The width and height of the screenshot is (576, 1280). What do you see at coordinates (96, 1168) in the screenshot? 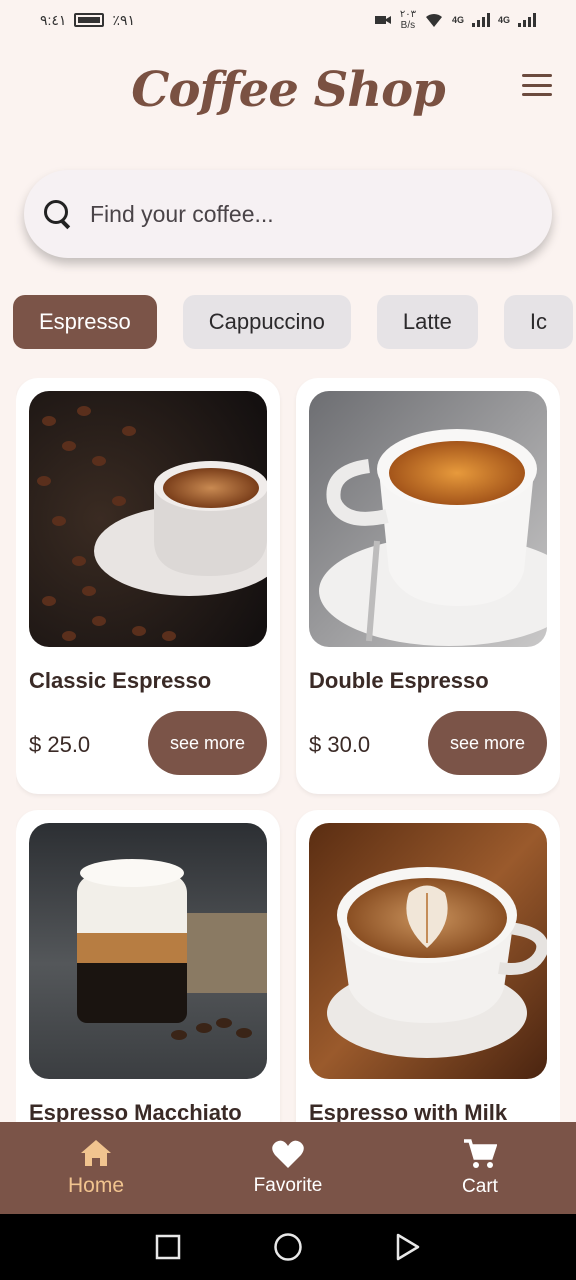
I see `nav-home: Home` at bounding box center [96, 1168].